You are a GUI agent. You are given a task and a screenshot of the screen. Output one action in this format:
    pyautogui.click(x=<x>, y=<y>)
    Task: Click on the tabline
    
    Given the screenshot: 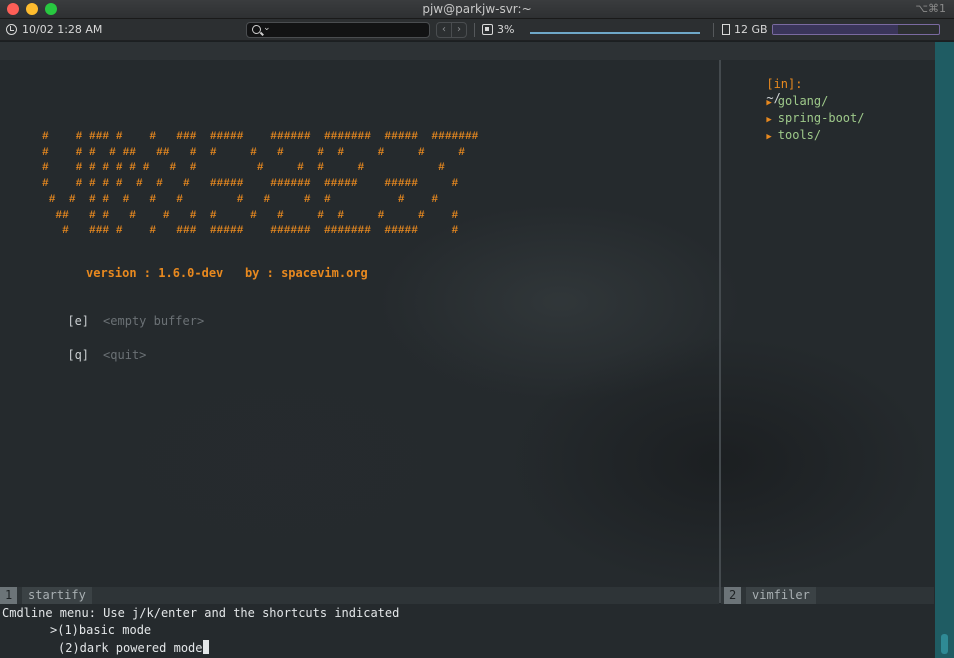 What is the action you would take?
    pyautogui.click(x=467, y=51)
    